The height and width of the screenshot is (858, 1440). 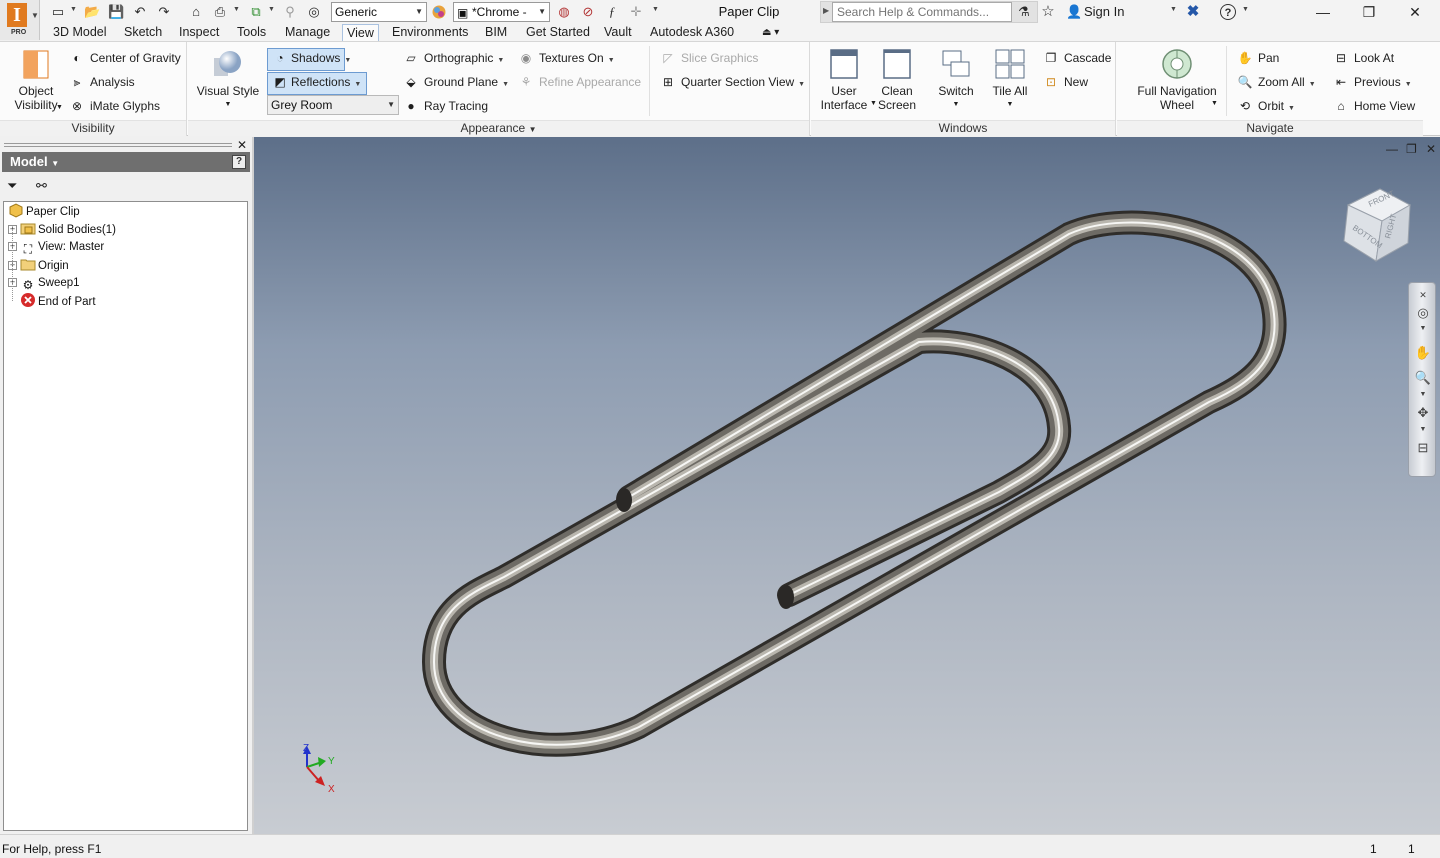 What do you see at coordinates (1245, 106) in the screenshot?
I see `orbit-icon: ⟲` at bounding box center [1245, 106].